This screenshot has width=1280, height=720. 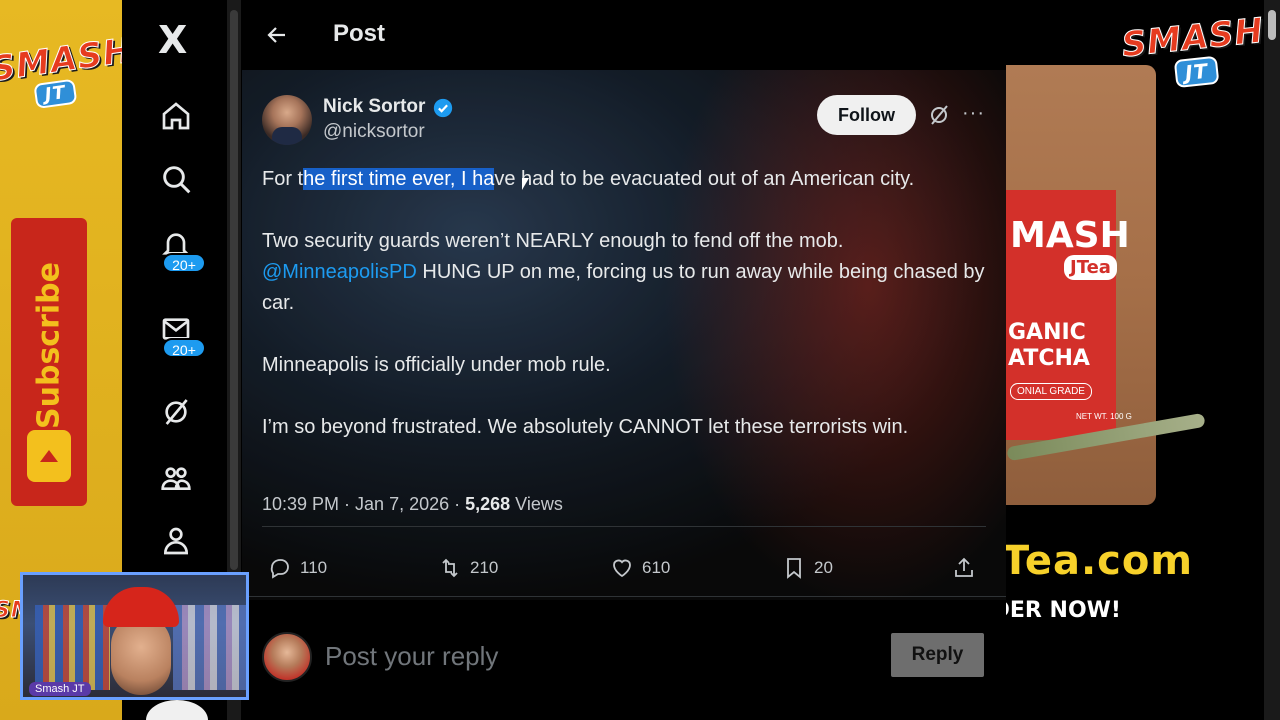 What do you see at coordinates (624, 35) in the screenshot?
I see `page-header: Post` at bounding box center [624, 35].